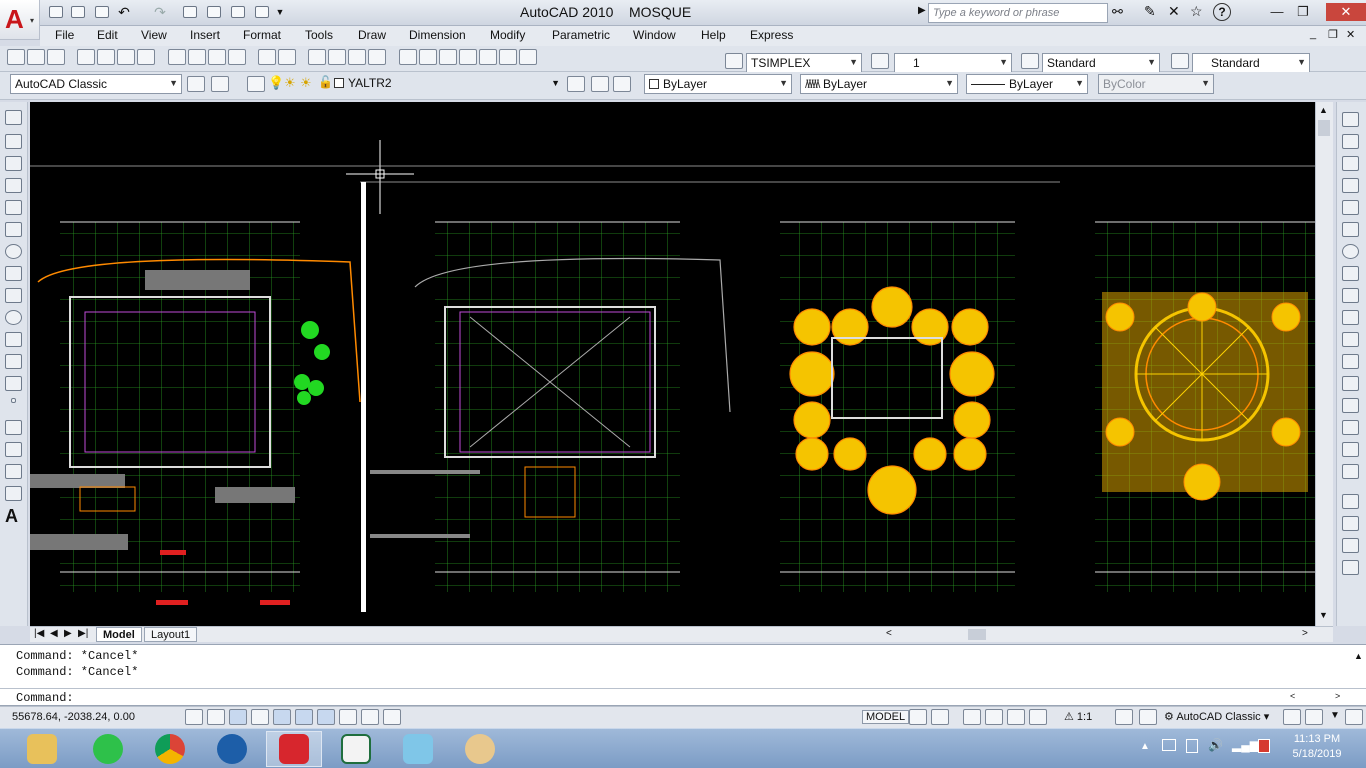  I want to click on taskbar-paint, so click(480, 749).